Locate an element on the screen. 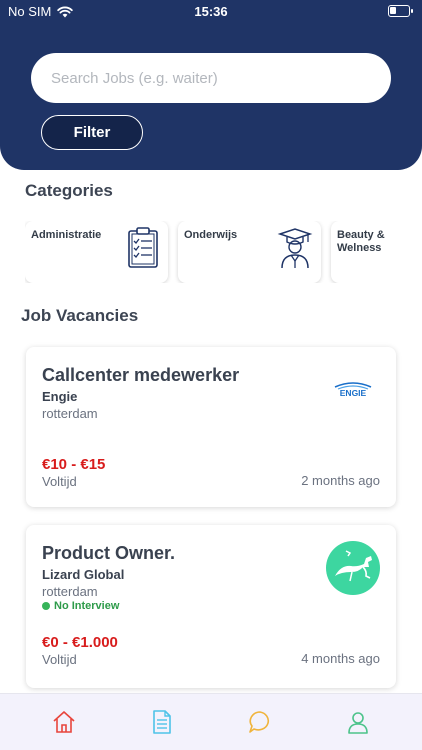 This screenshot has height=750, width=422. categories-carousel: Administratie Onderwijs Beauty & Welness is located at coordinates (223, 252).